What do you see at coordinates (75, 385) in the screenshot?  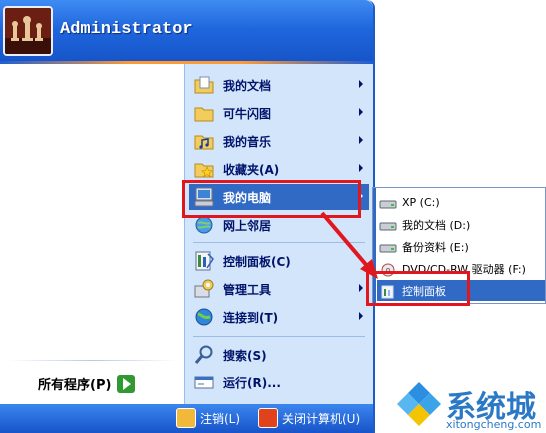 I see `all-programs-label: 所有程序(P)` at bounding box center [75, 385].